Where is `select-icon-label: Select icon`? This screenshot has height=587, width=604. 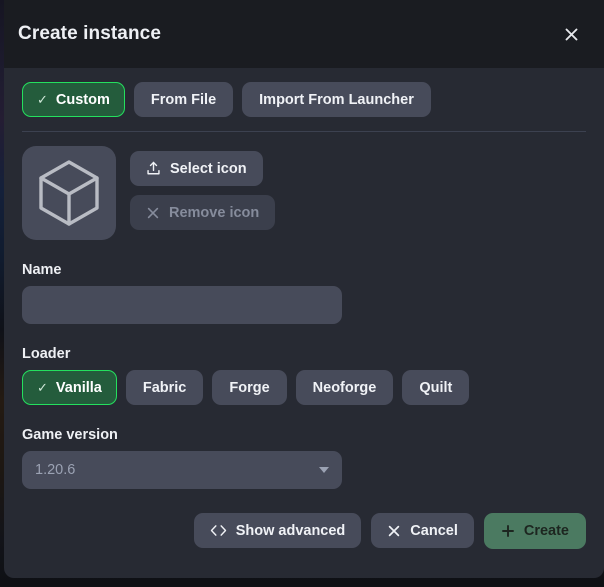
select-icon-label: Select icon is located at coordinates (208, 168).